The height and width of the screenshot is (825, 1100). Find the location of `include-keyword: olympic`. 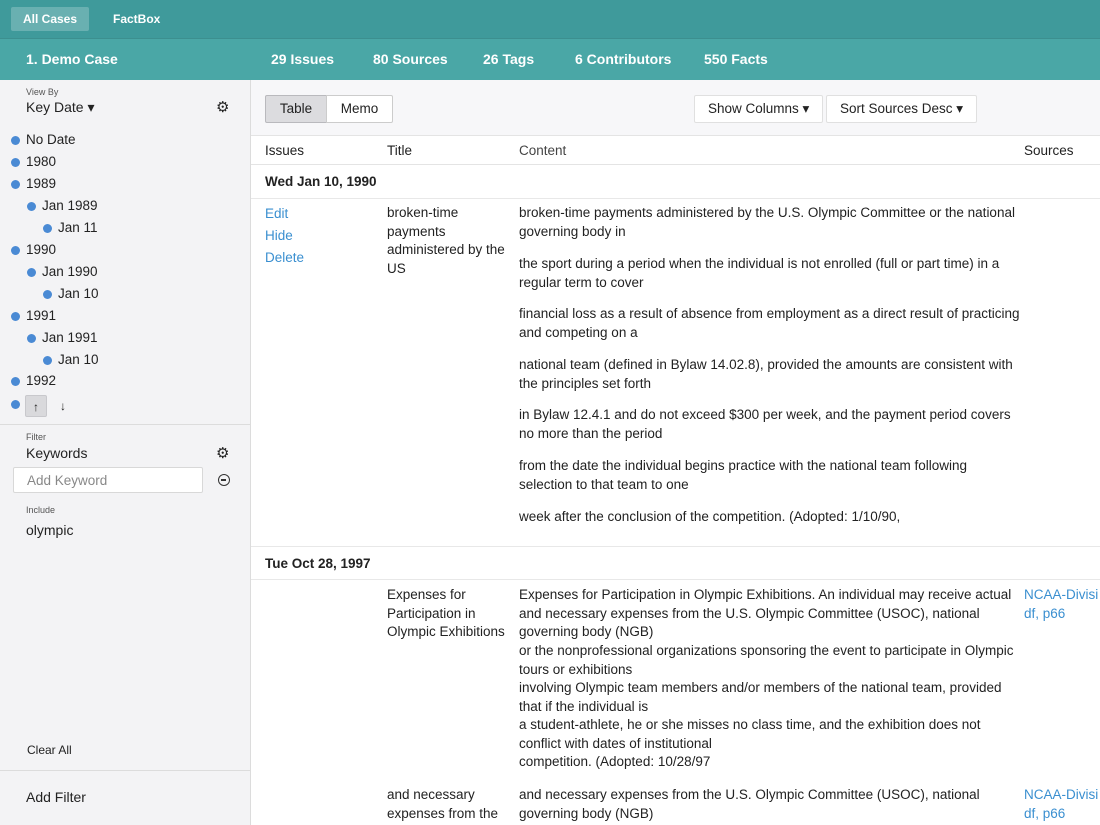

include-keyword: olympic is located at coordinates (49, 530).